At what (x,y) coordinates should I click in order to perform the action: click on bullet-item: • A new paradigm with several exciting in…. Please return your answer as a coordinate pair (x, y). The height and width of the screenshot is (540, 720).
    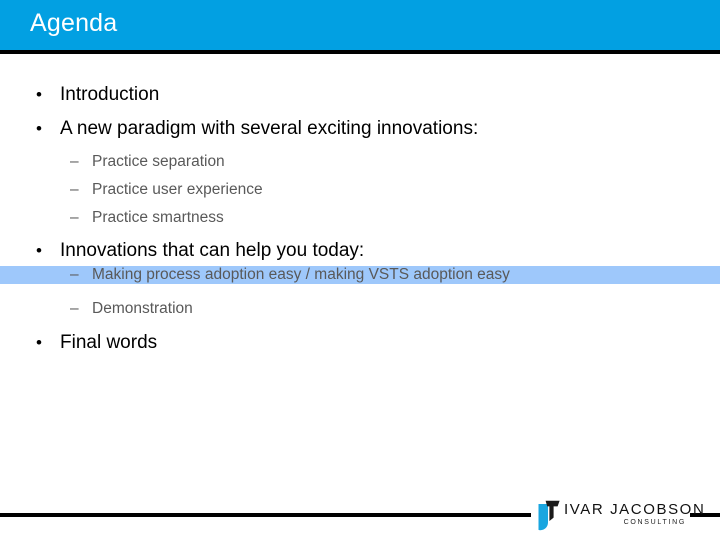
    Looking at the image, I should click on (360, 129).